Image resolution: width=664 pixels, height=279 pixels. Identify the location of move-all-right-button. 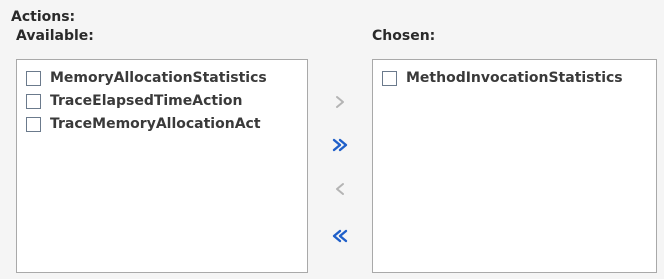
(340, 145).